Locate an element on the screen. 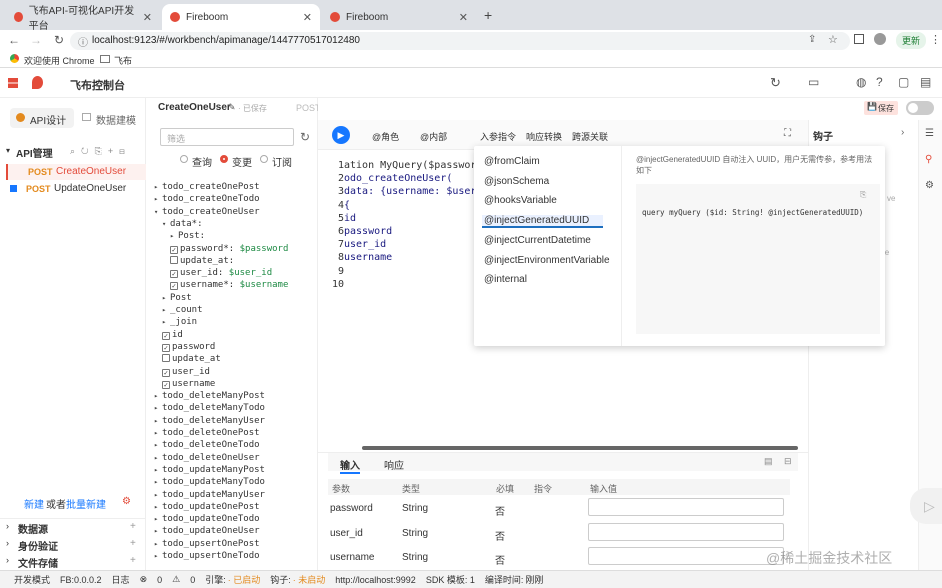 This screenshot has height=588, width=942. tree-item: ▸ _count is located at coordinates (182, 311).